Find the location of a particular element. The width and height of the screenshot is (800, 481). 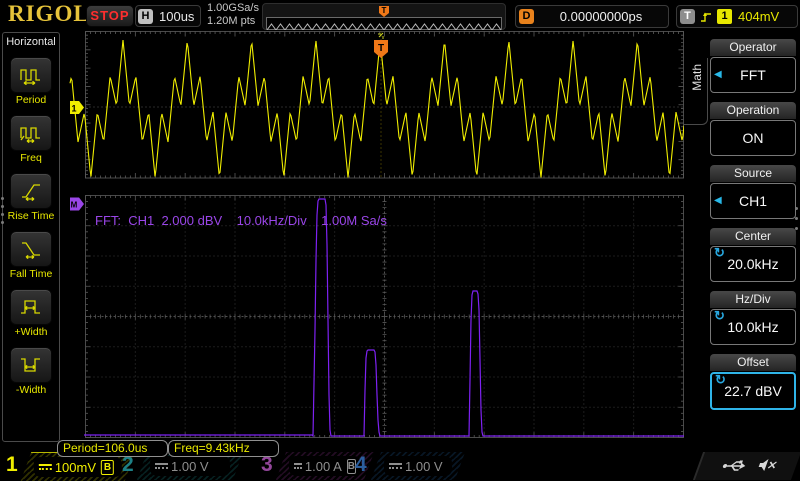

sidebar-button-label: Freq is located at coordinates (31, 158).